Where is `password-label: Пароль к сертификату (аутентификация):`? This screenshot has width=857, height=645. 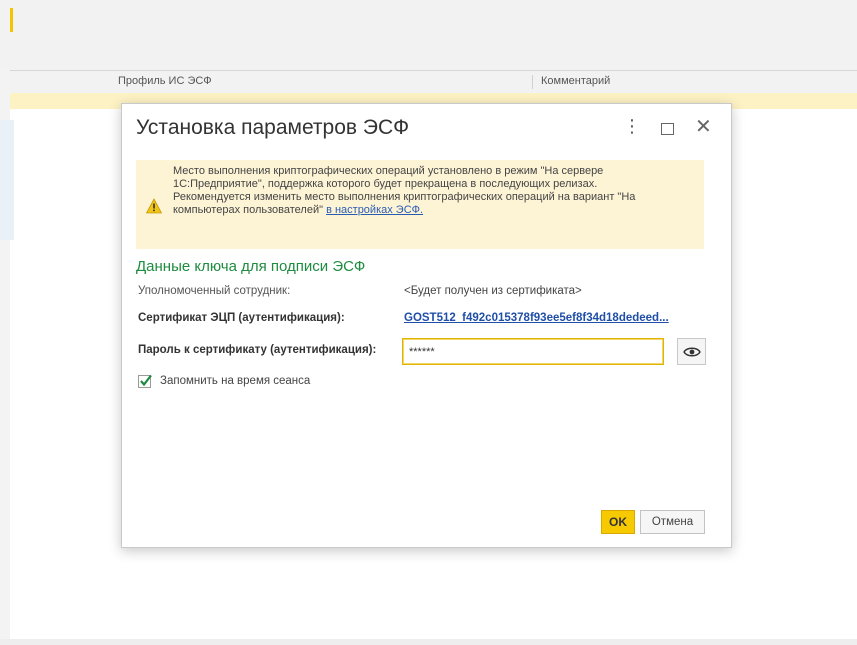 password-label: Пароль к сертификату (аутентификация): is located at coordinates (257, 350).